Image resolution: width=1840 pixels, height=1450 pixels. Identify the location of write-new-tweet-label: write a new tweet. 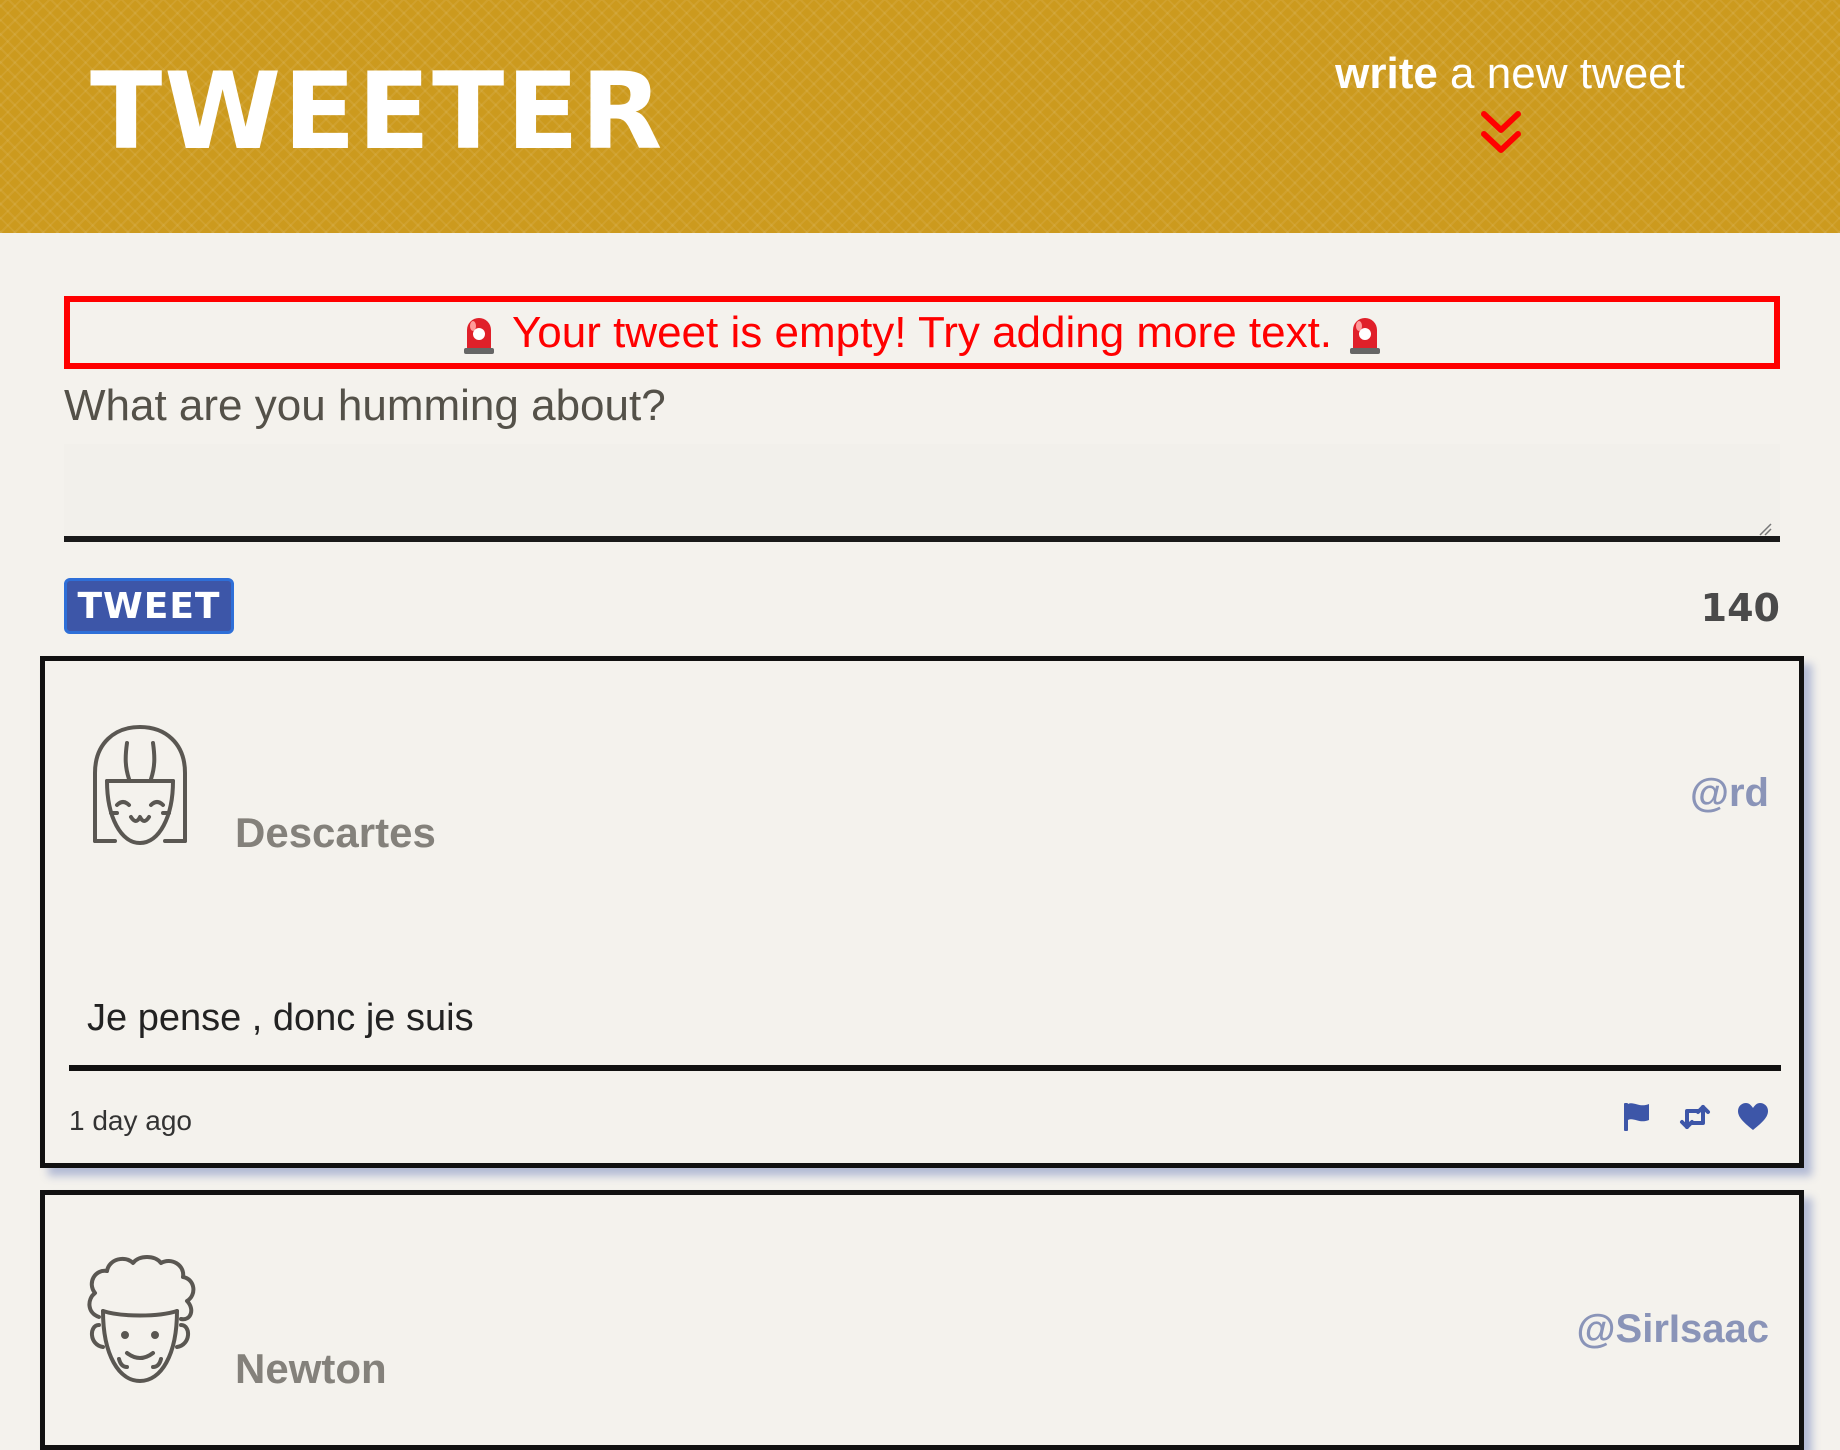
(1510, 74).